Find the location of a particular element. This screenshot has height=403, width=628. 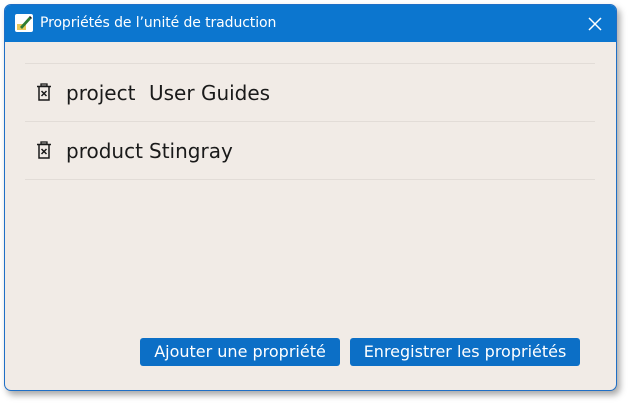

pen-icon is located at coordinates (24, 23).